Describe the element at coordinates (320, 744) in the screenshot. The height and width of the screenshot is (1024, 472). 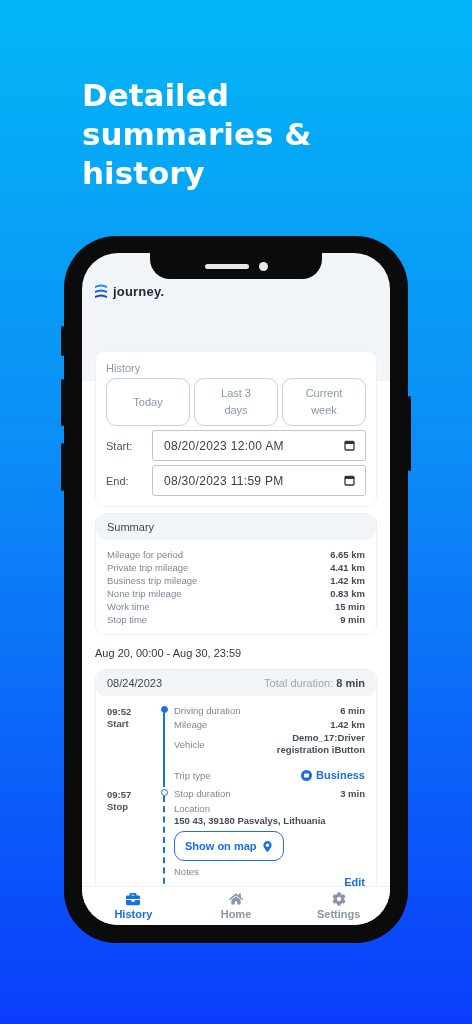
I see `field-value: Demo_17:Driver registration iButton` at that location.